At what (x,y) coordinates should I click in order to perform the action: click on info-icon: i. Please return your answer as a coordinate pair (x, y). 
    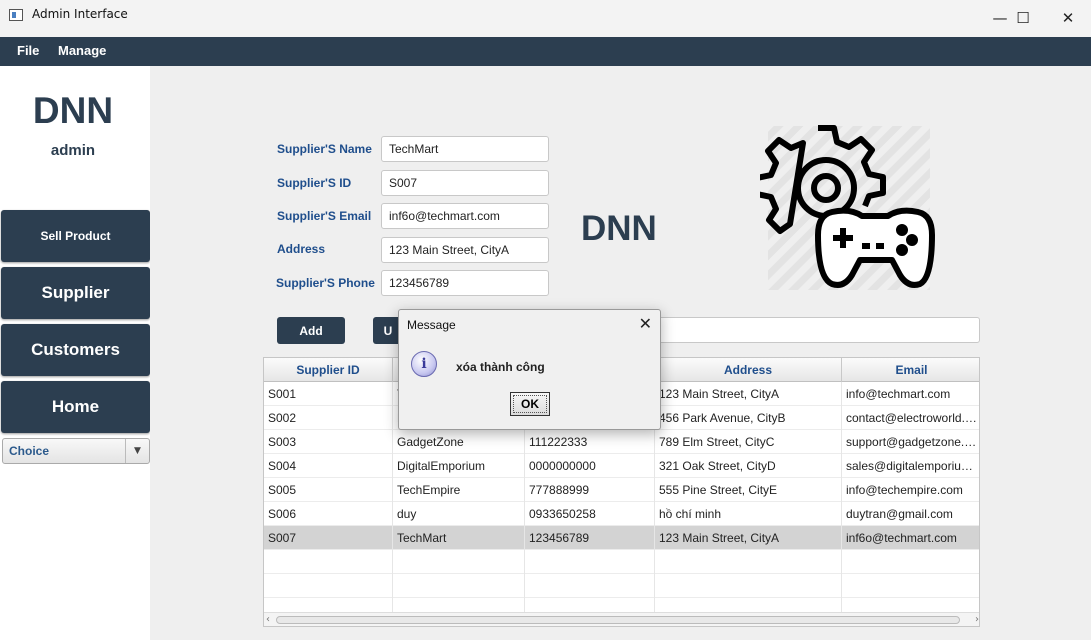
    Looking at the image, I should click on (424, 364).